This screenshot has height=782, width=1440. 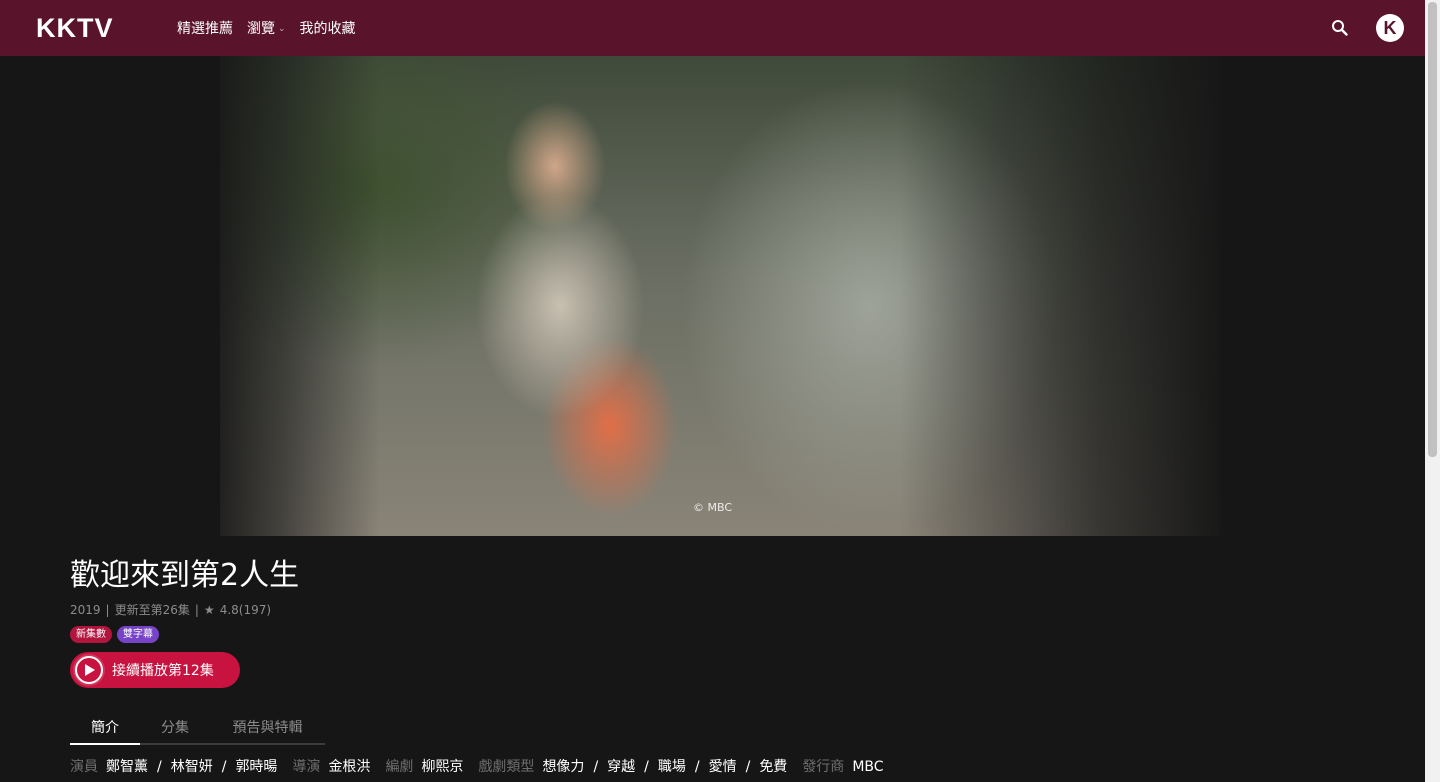 What do you see at coordinates (1340, 28) in the screenshot?
I see `search-icon` at bounding box center [1340, 28].